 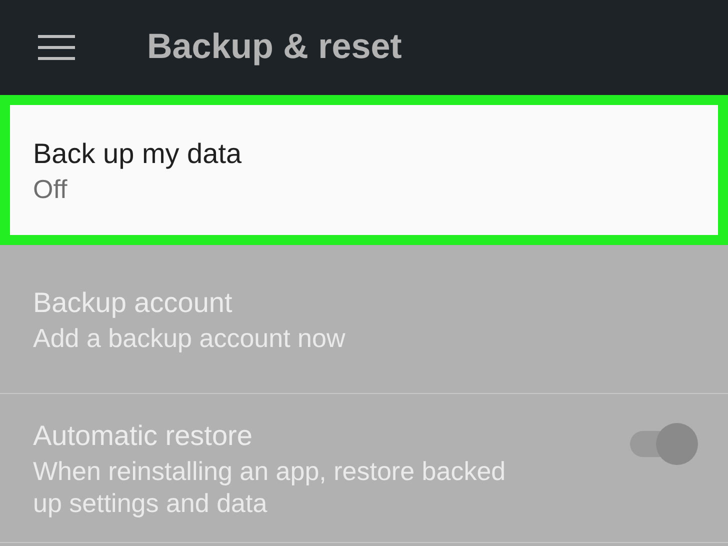 I want to click on setting-title: Automatic restore, so click(x=142, y=436).